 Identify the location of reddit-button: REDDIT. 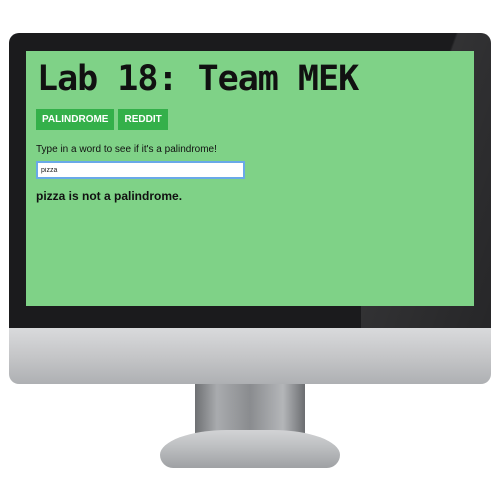
(143, 119).